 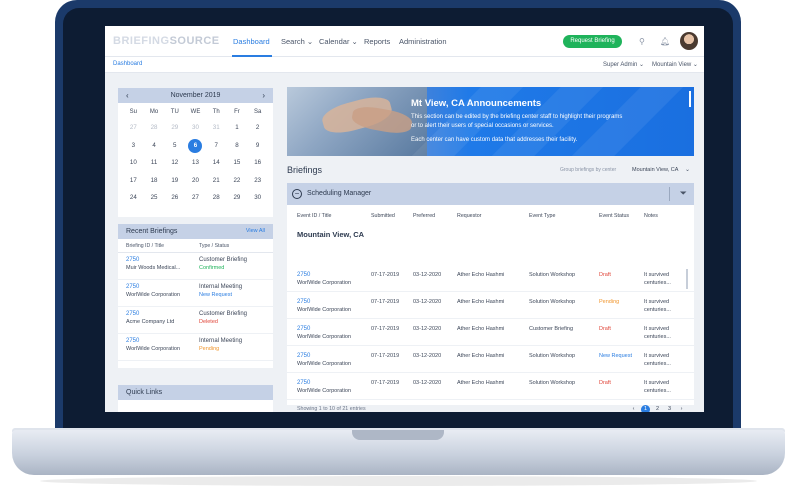 I want to click on bell-icon: 🔔︎, so click(x=665, y=41).